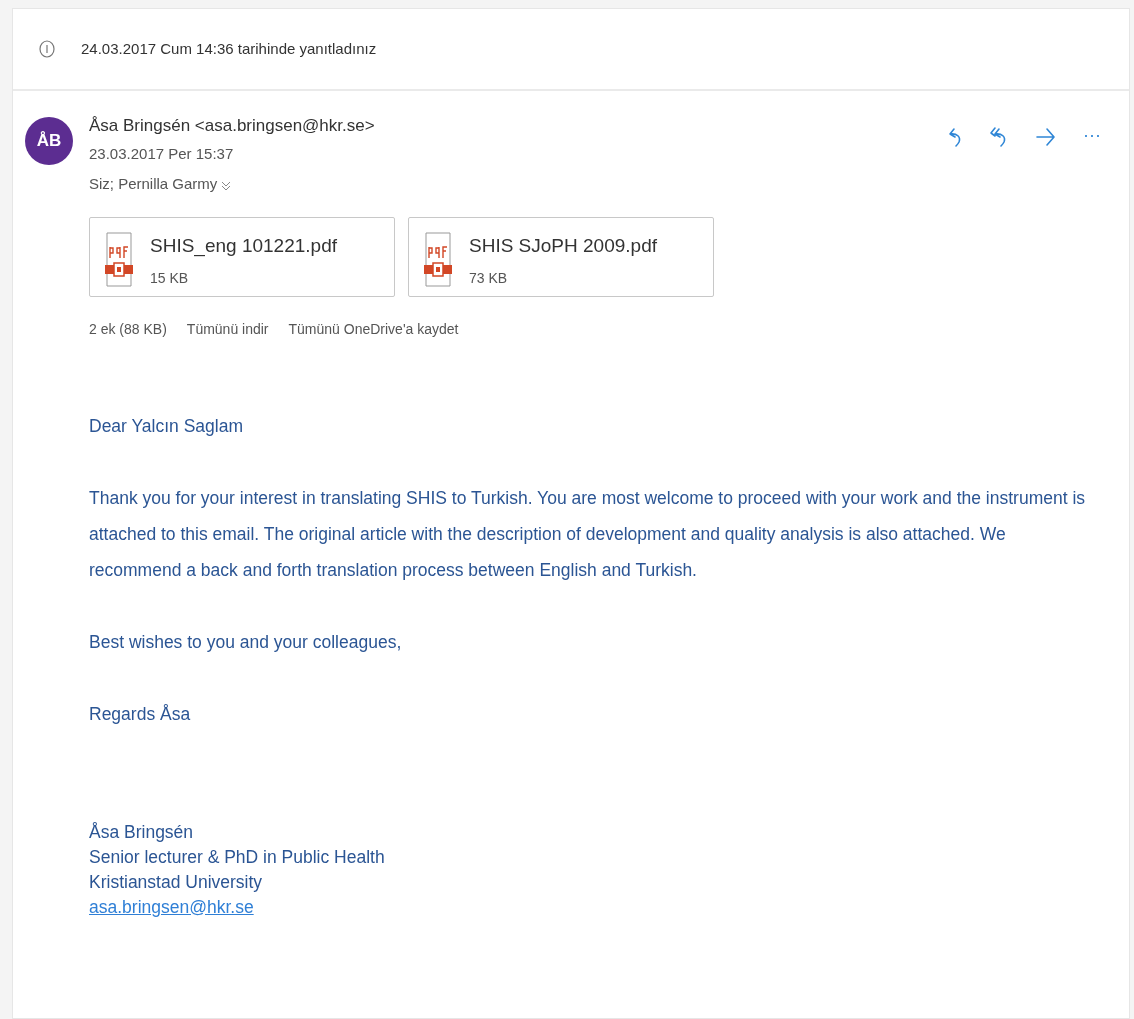 The width and height of the screenshot is (1134, 1019). Describe the element at coordinates (1092, 135) in the screenshot. I see `more-button: ···` at that location.